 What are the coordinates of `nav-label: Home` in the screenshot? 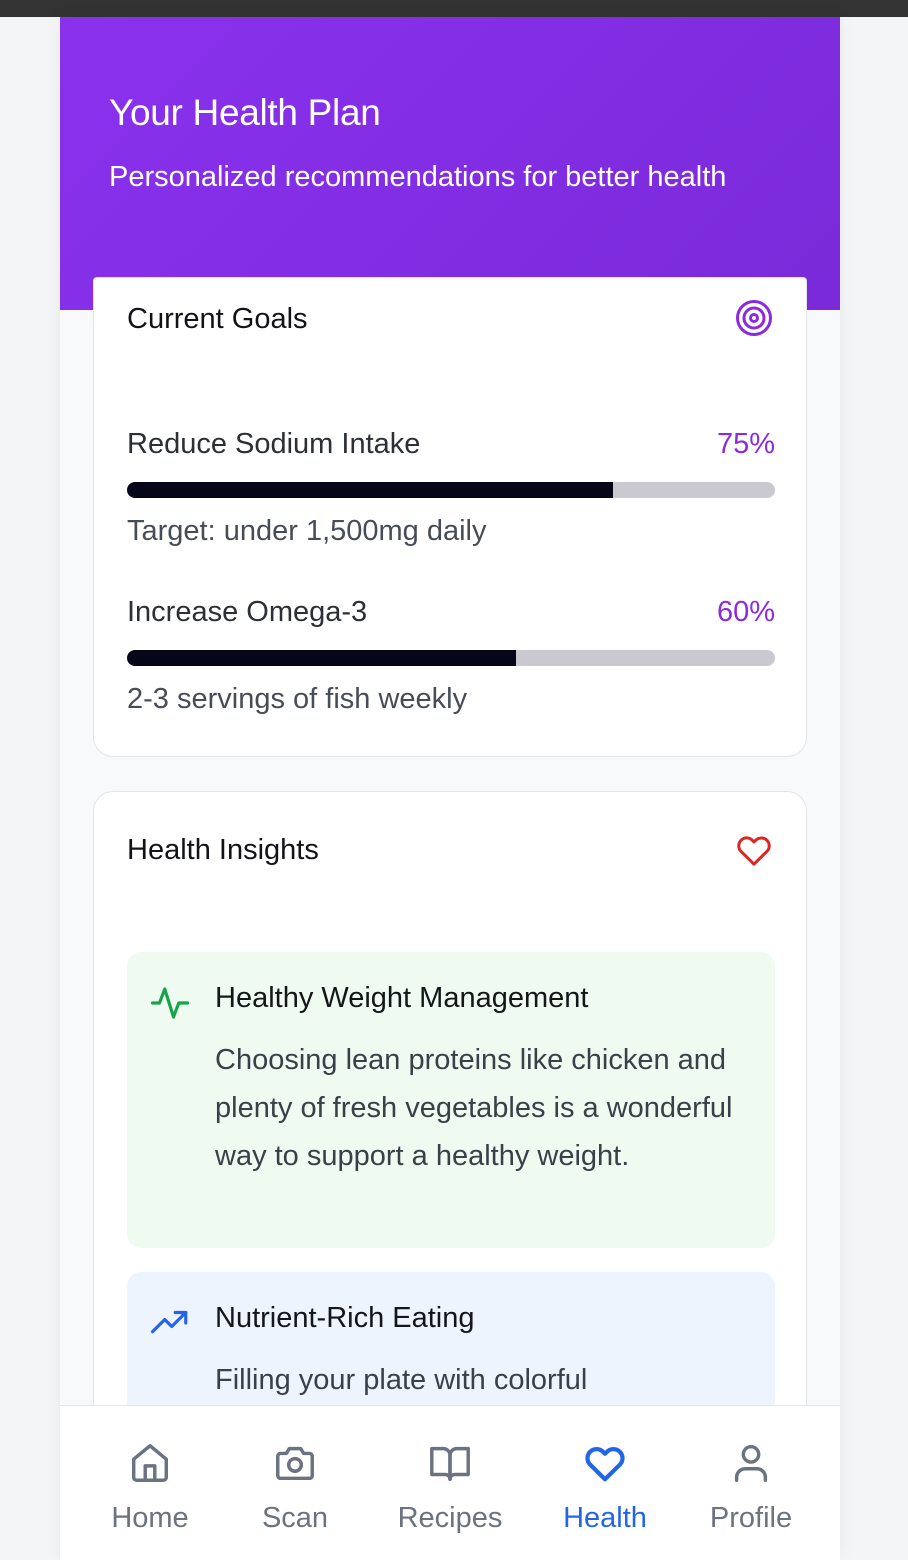 It's located at (150, 1518).